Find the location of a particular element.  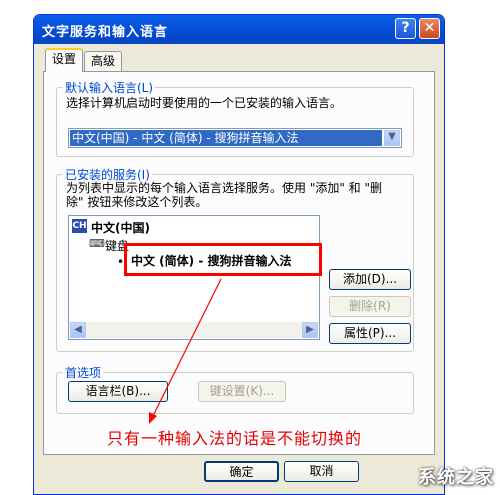

annotation-arrow is located at coordinates (185, 351).